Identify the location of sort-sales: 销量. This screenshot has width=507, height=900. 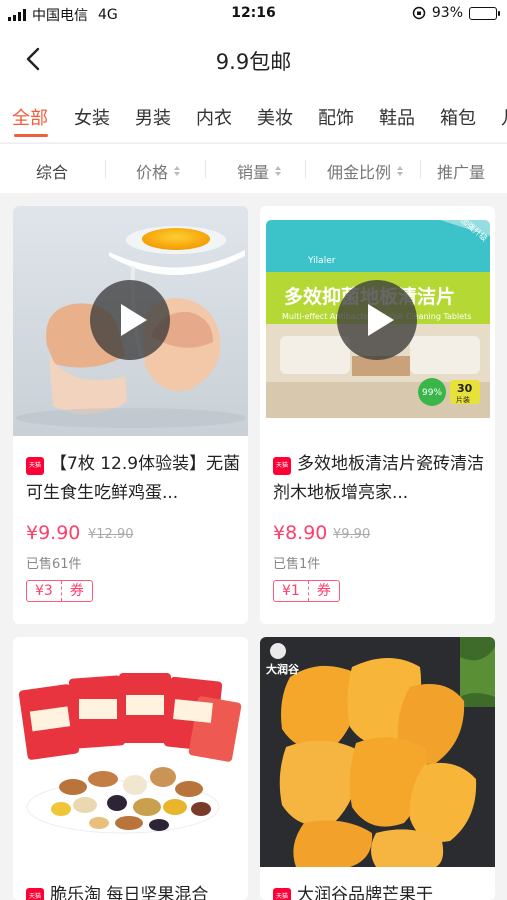
(259, 171).